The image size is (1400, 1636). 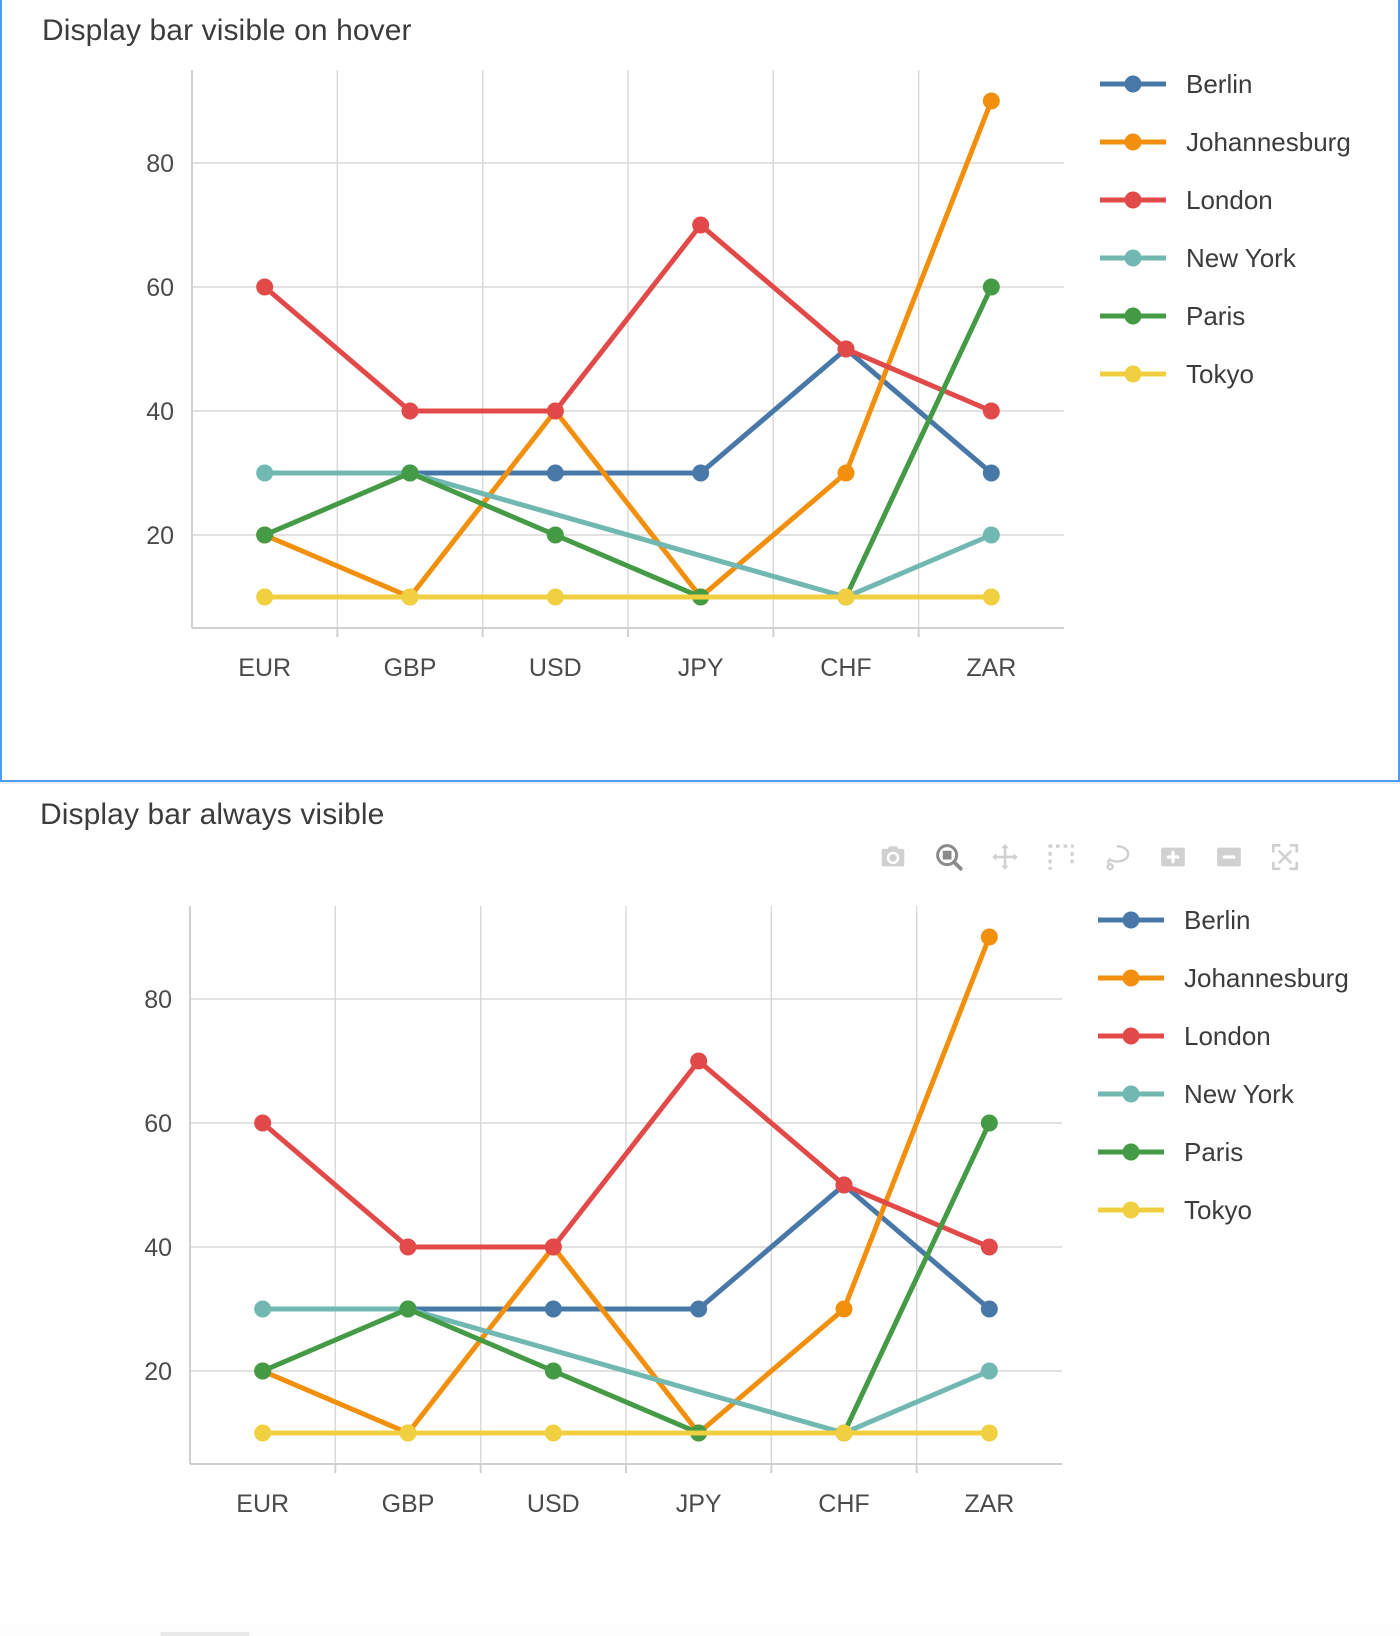 What do you see at coordinates (1117, 857) in the screenshot?
I see `lasso-select-icon` at bounding box center [1117, 857].